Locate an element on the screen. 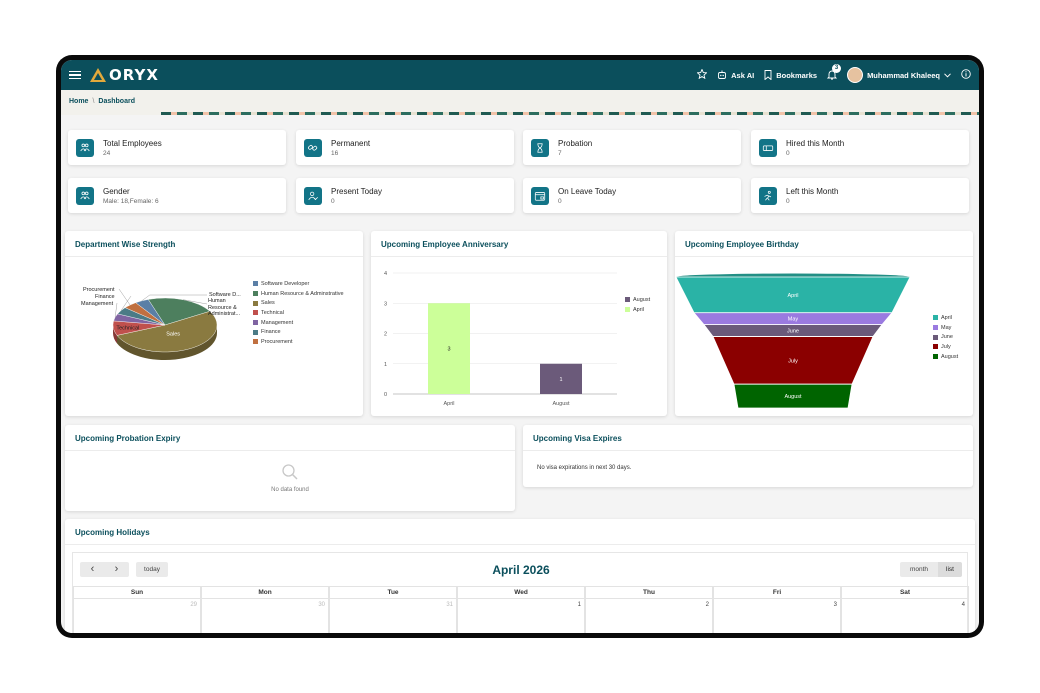  stat-label: Hired this Month is located at coordinates (815, 143).